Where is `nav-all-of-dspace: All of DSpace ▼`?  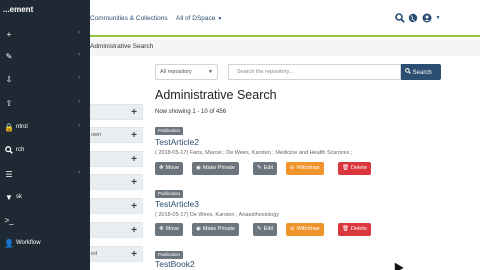 nav-all-of-dspace: All of DSpace ▼ is located at coordinates (199, 18).